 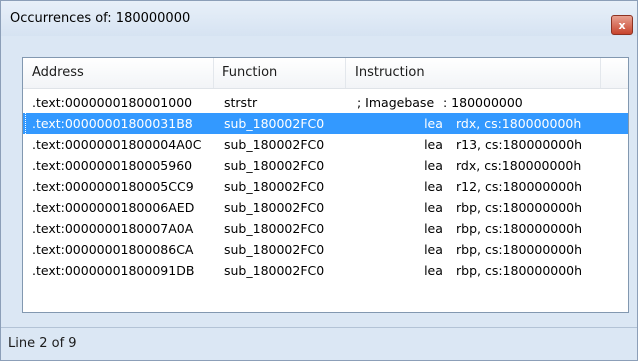 I want to click on row-address: .text:0000000180001000, so click(x=112, y=102).